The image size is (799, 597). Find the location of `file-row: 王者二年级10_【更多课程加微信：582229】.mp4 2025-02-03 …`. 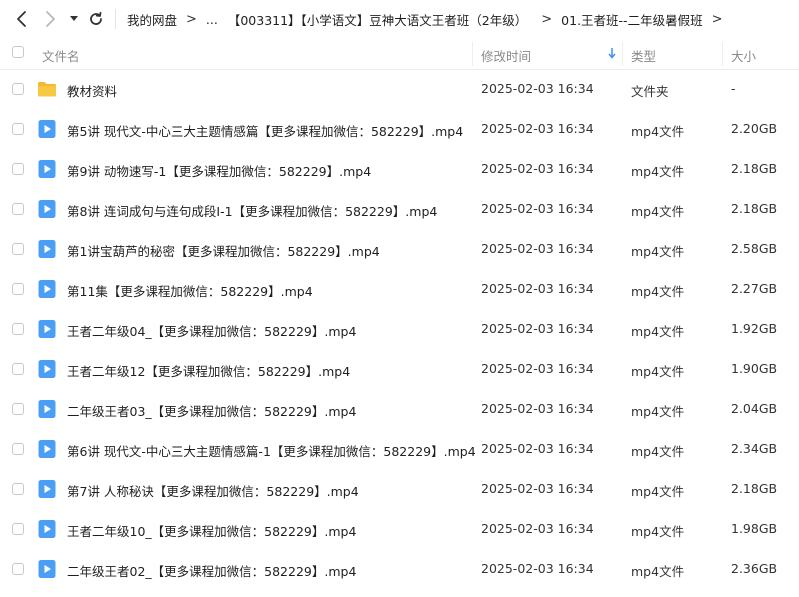

file-row: 王者二年级10_【更多课程加微信：582229】.mp4 2025-02-03 … is located at coordinates (399, 529).